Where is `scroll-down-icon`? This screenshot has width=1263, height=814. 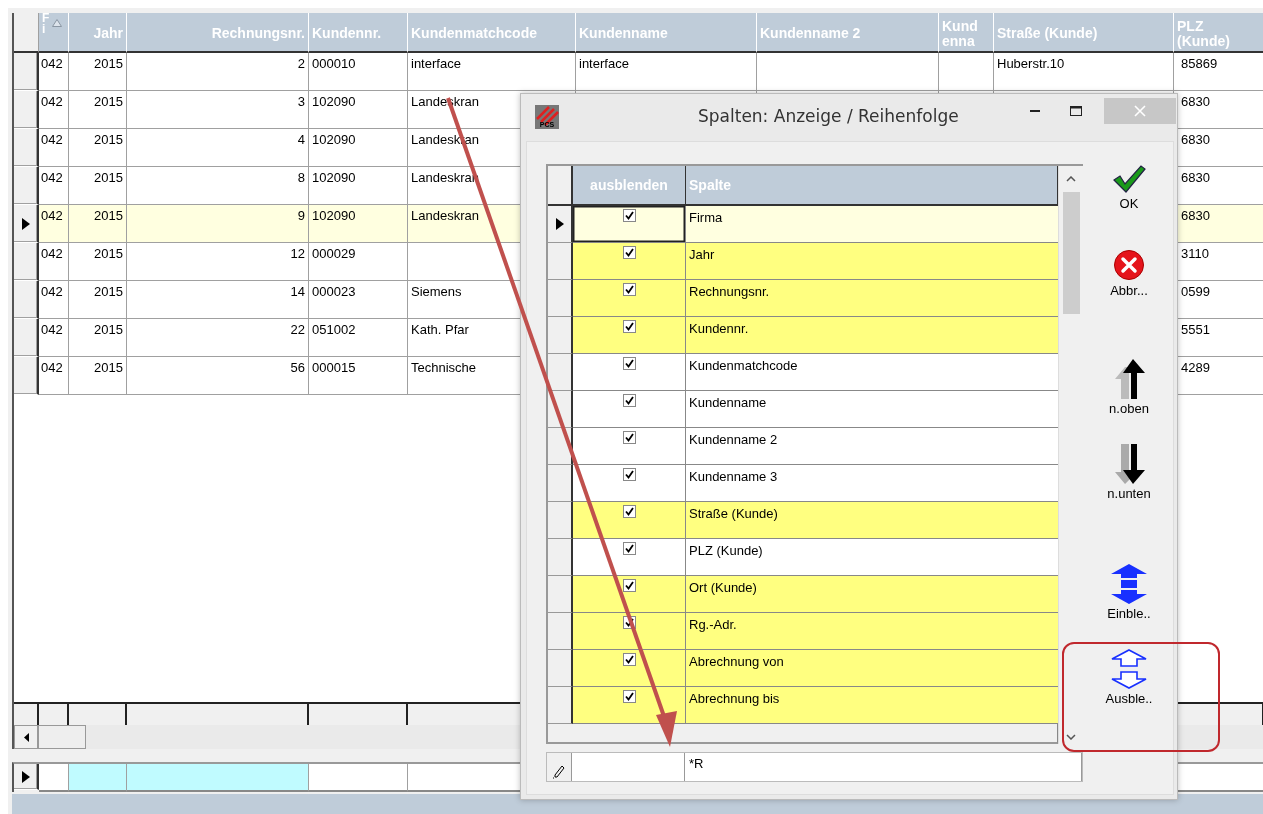 scroll-down-icon is located at coordinates (1071, 737).